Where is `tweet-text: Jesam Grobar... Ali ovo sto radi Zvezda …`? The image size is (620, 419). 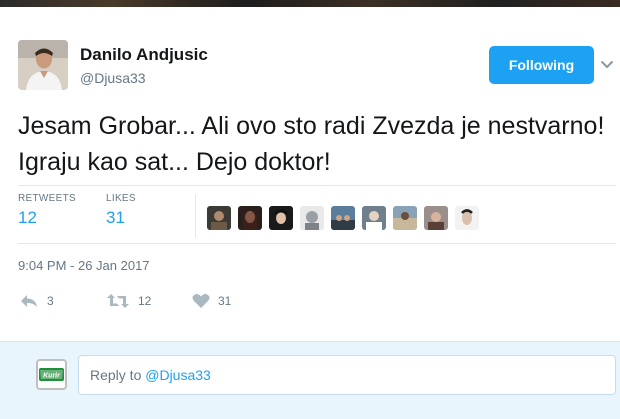 tweet-text: Jesam Grobar... Ali ovo sto radi Zvezda … is located at coordinates (311, 144).